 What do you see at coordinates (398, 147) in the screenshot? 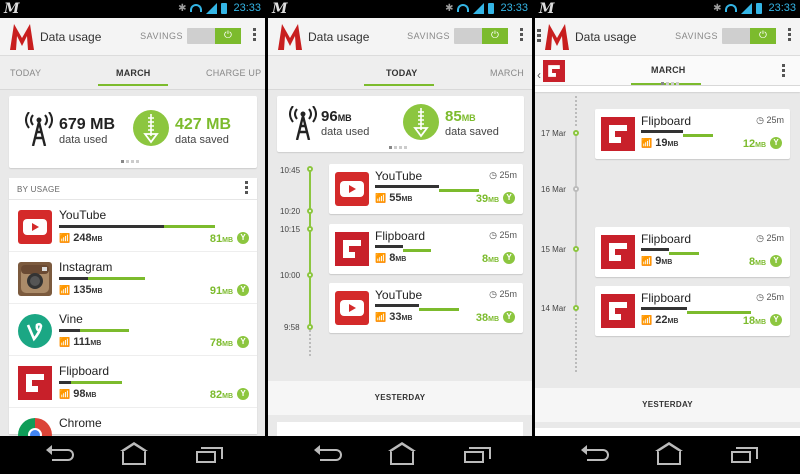
I see `summary-pager` at bounding box center [398, 147].